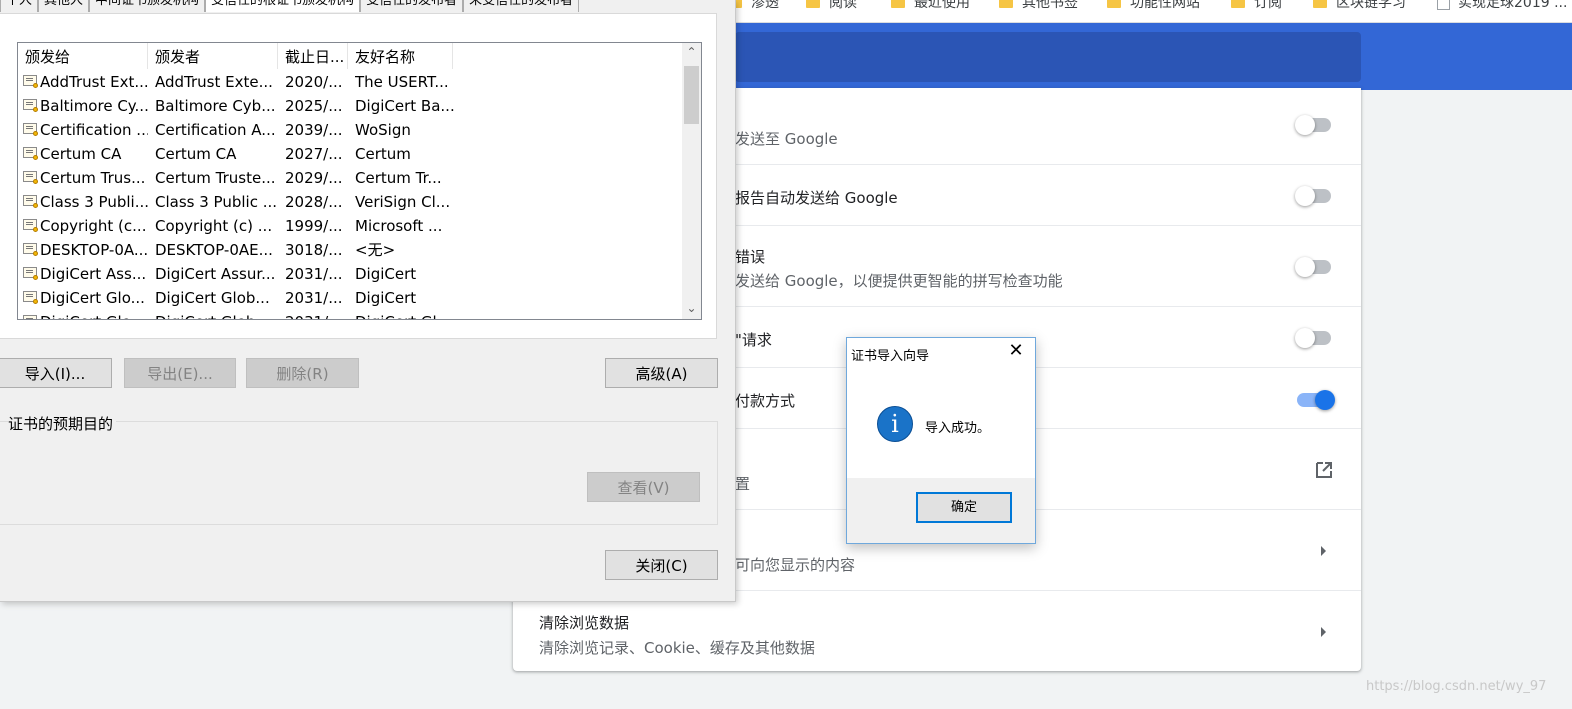 The image size is (1572, 709). I want to click on column-header-issued-by: 颁发者, so click(213, 56).